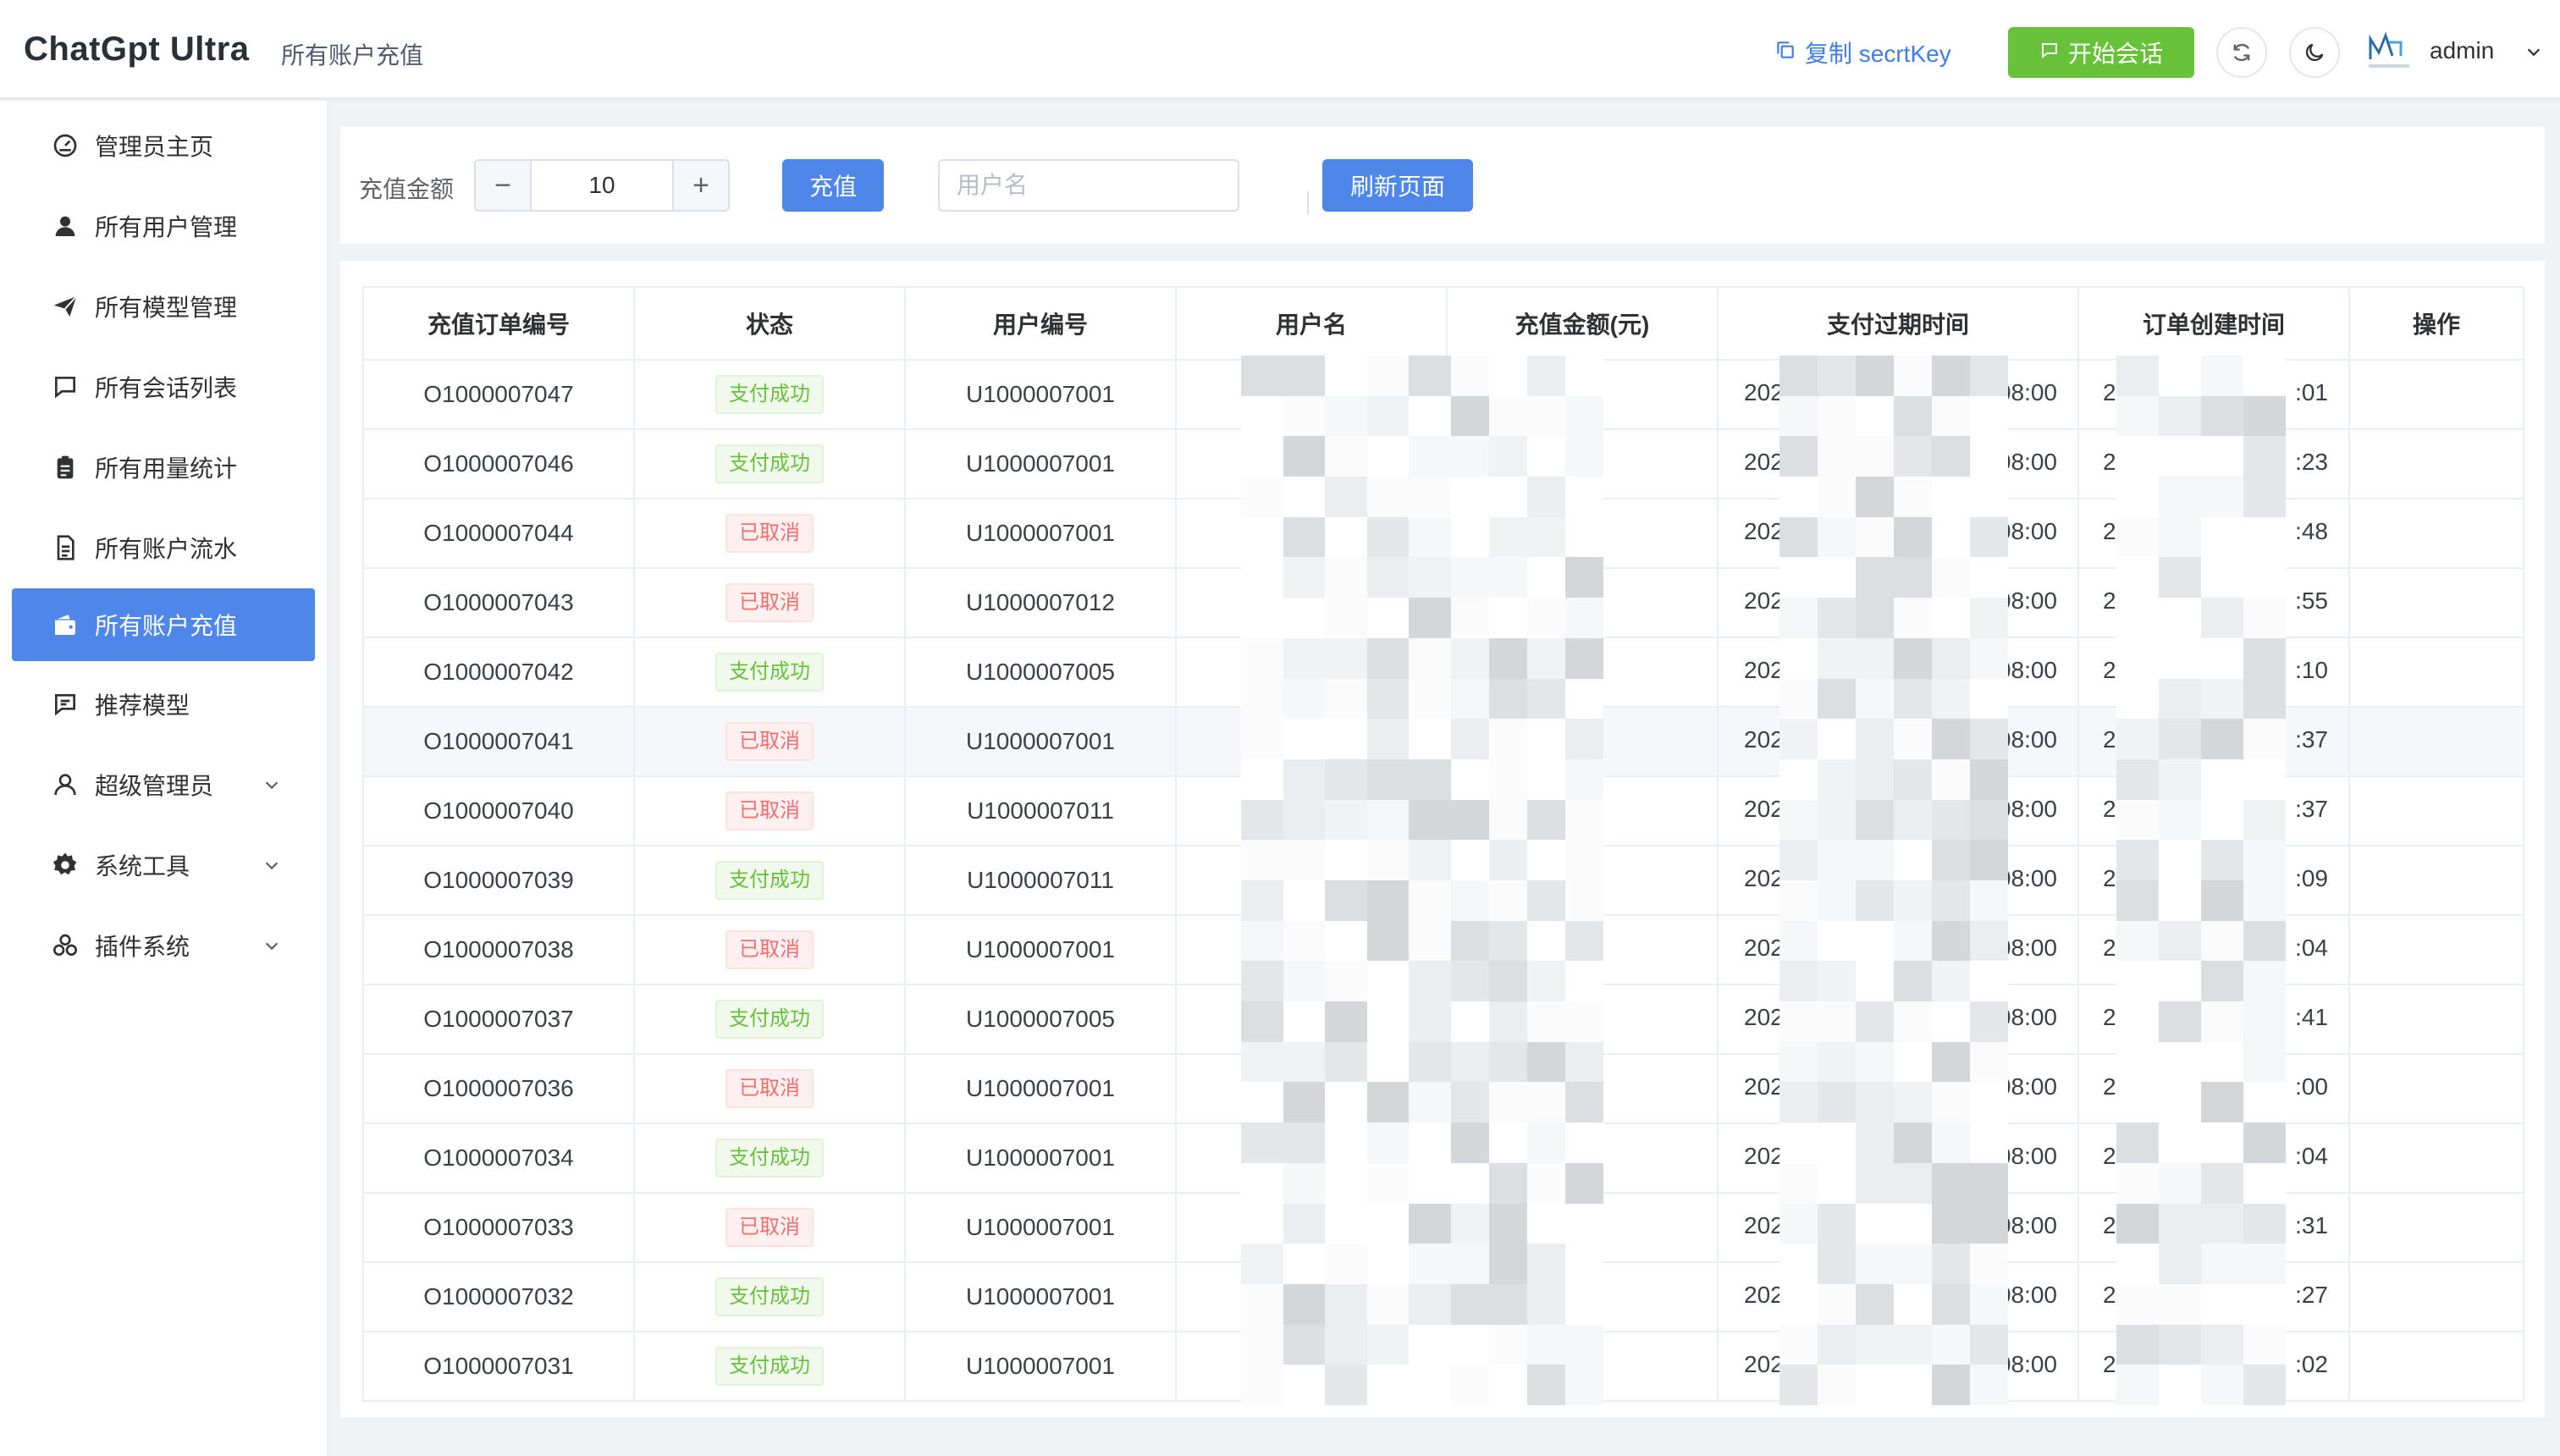  I want to click on table-row: O1000007032 支付成功 U1000007001 202 08:00 20:27, so click(1443, 1296).